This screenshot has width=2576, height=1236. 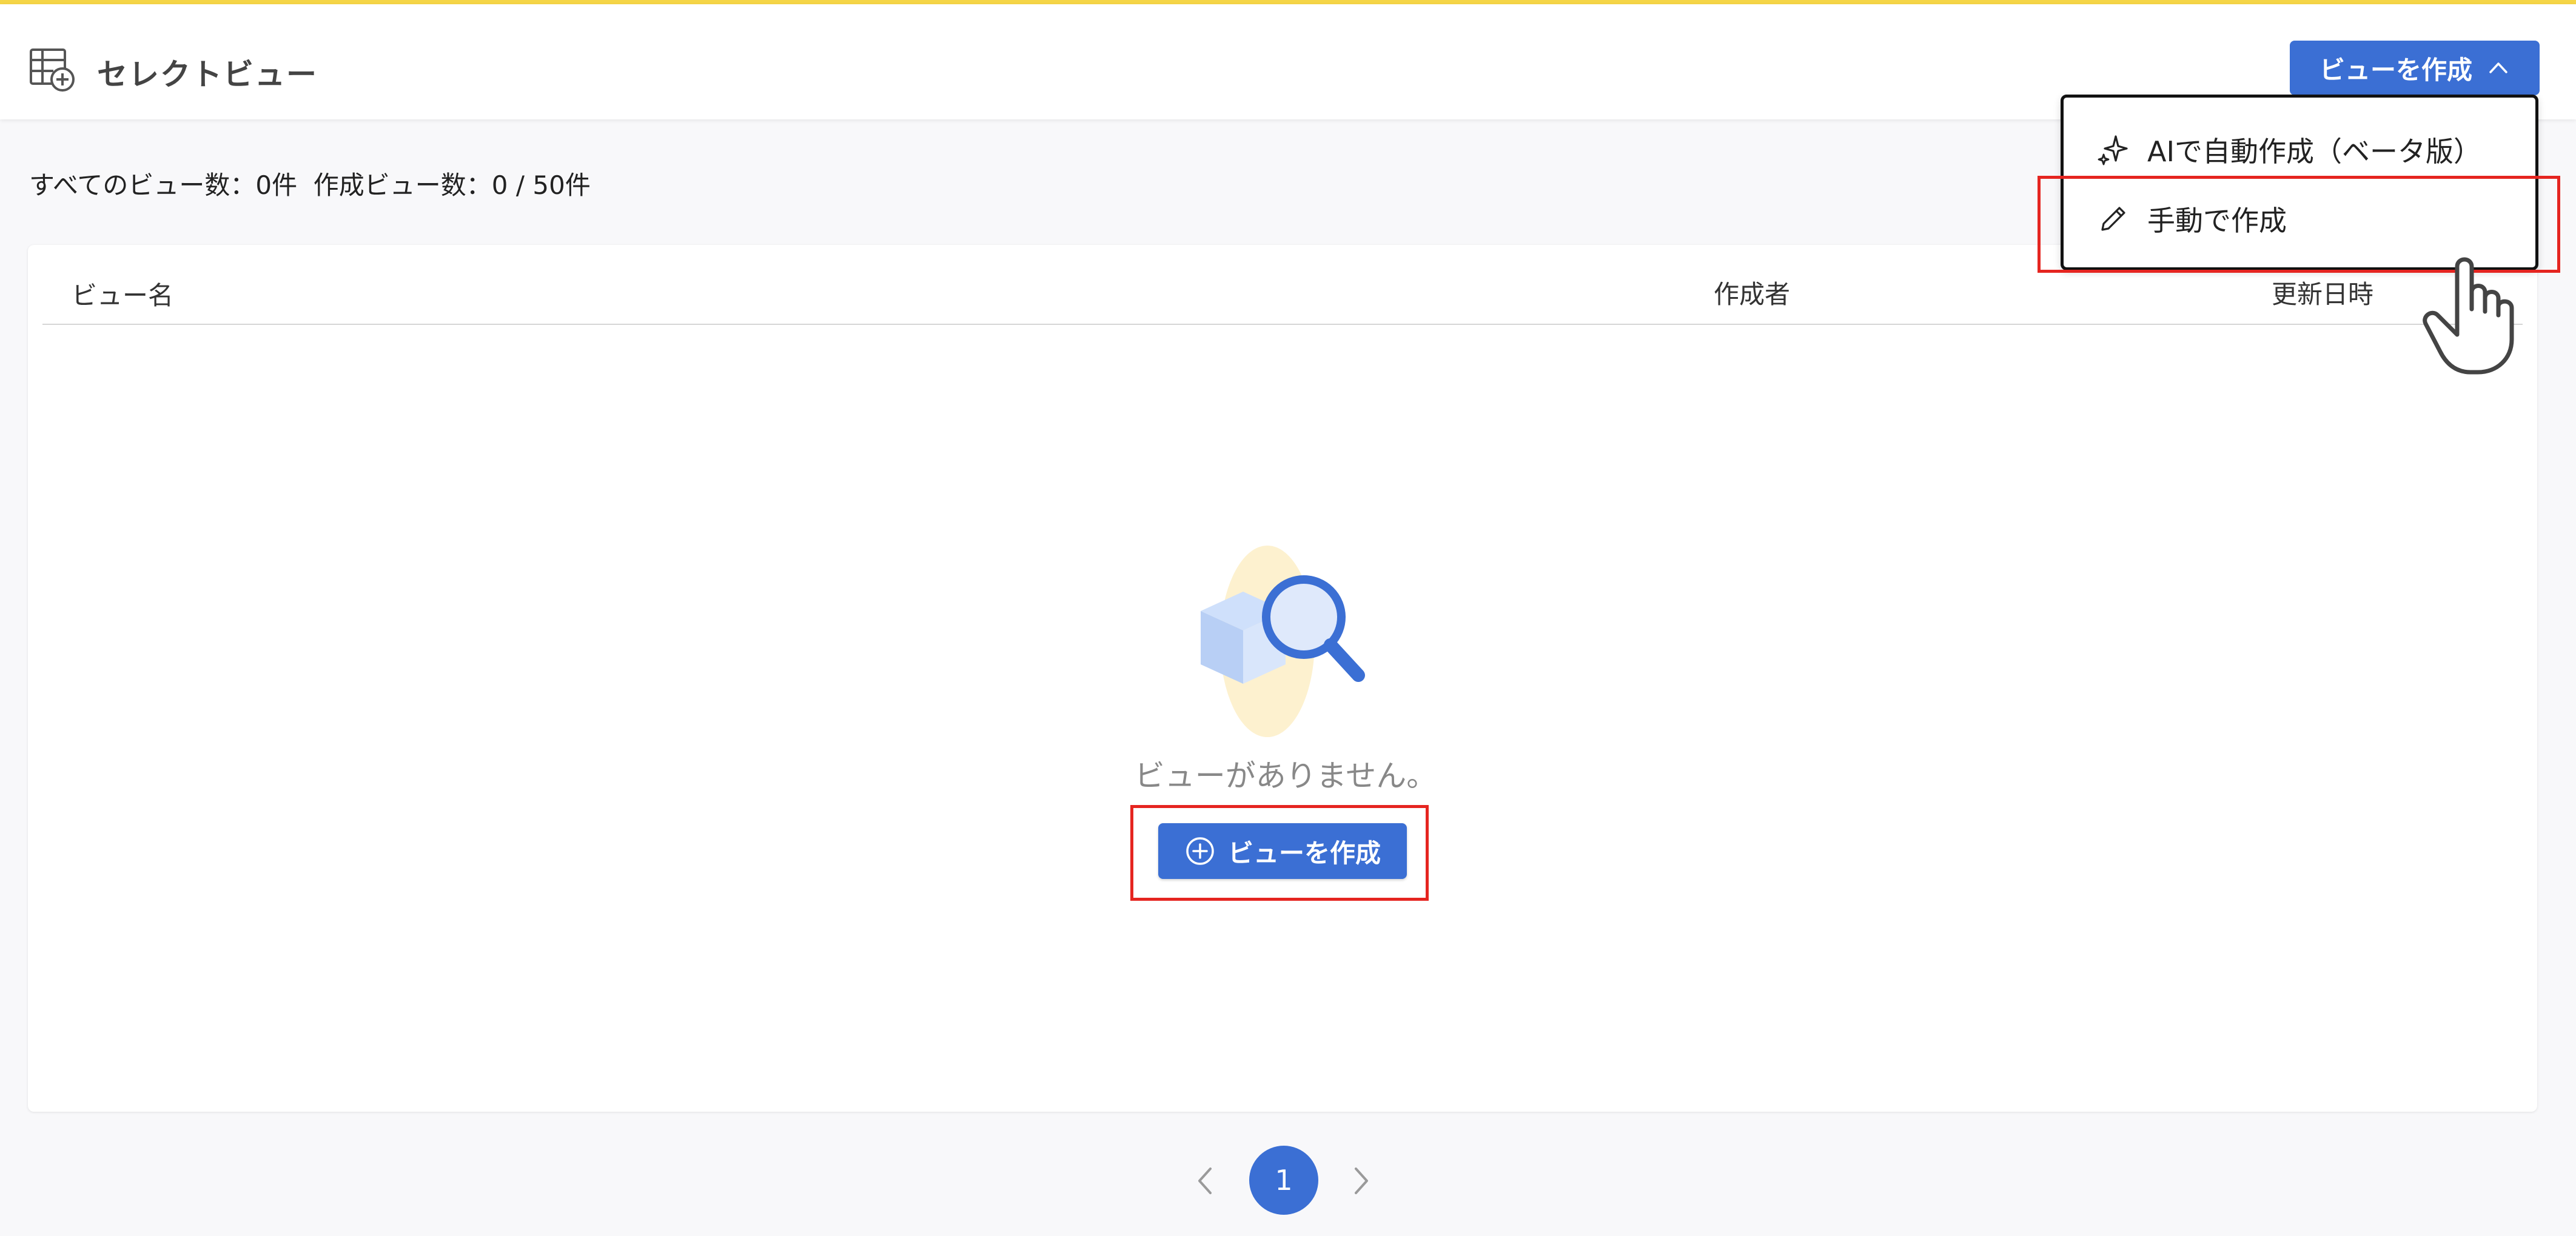 What do you see at coordinates (2113, 219) in the screenshot?
I see `pencil-icon` at bounding box center [2113, 219].